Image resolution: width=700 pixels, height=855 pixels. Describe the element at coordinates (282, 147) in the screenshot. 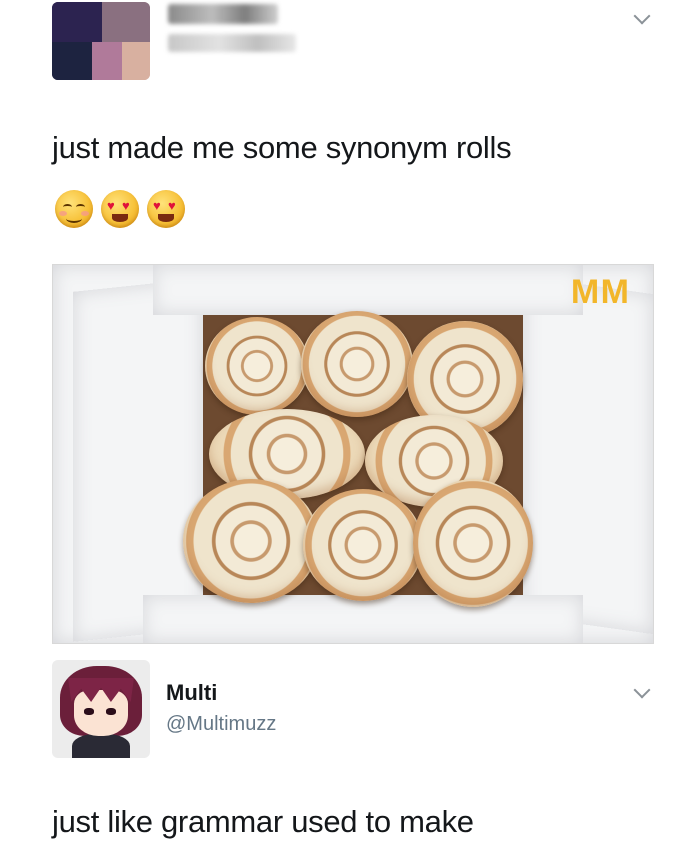

I see `tweet-text: just made me some synonym rolls` at that location.